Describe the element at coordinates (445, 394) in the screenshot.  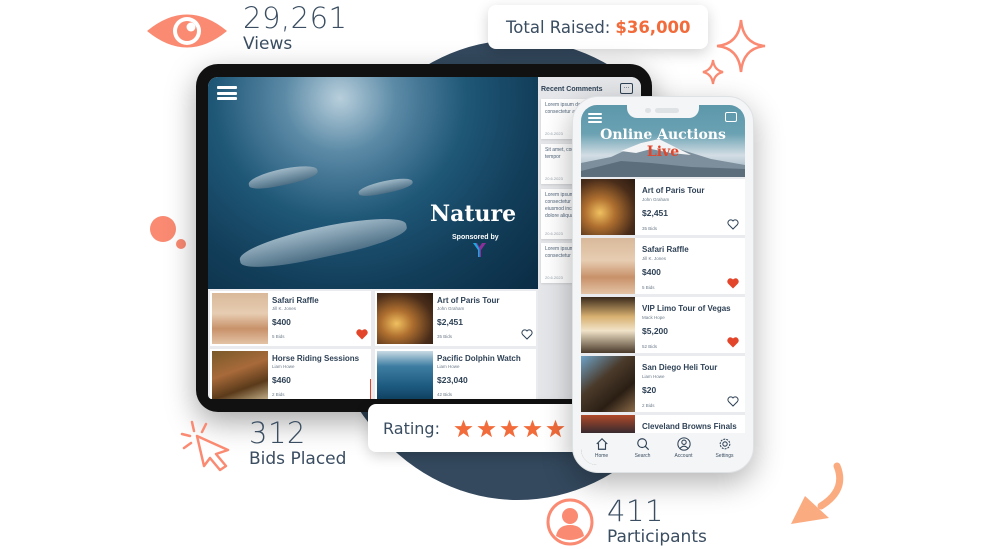
I see `item-bids: 42 Bids` at that location.